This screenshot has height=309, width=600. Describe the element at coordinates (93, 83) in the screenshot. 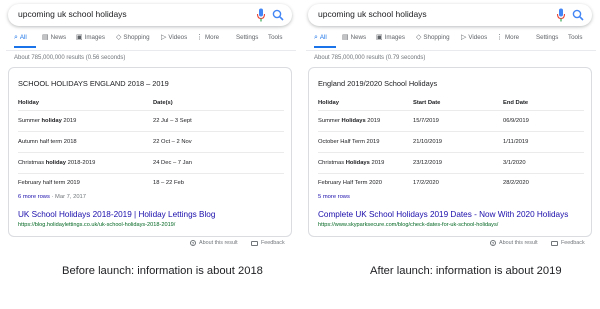

I see `card-title: SCHOOL HOLIDAYS ENGLAND 2018 – 2019` at that location.